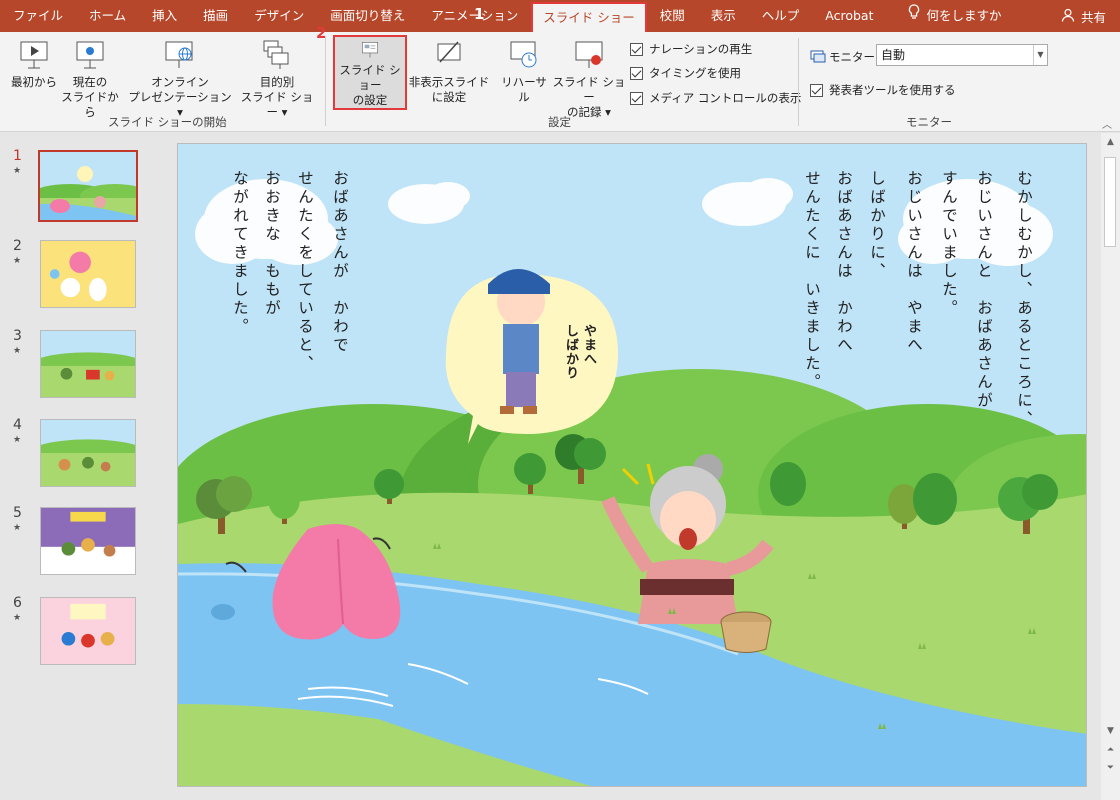 This screenshot has height=800, width=1120. I want to click on slide-number: 1, so click(17, 156).